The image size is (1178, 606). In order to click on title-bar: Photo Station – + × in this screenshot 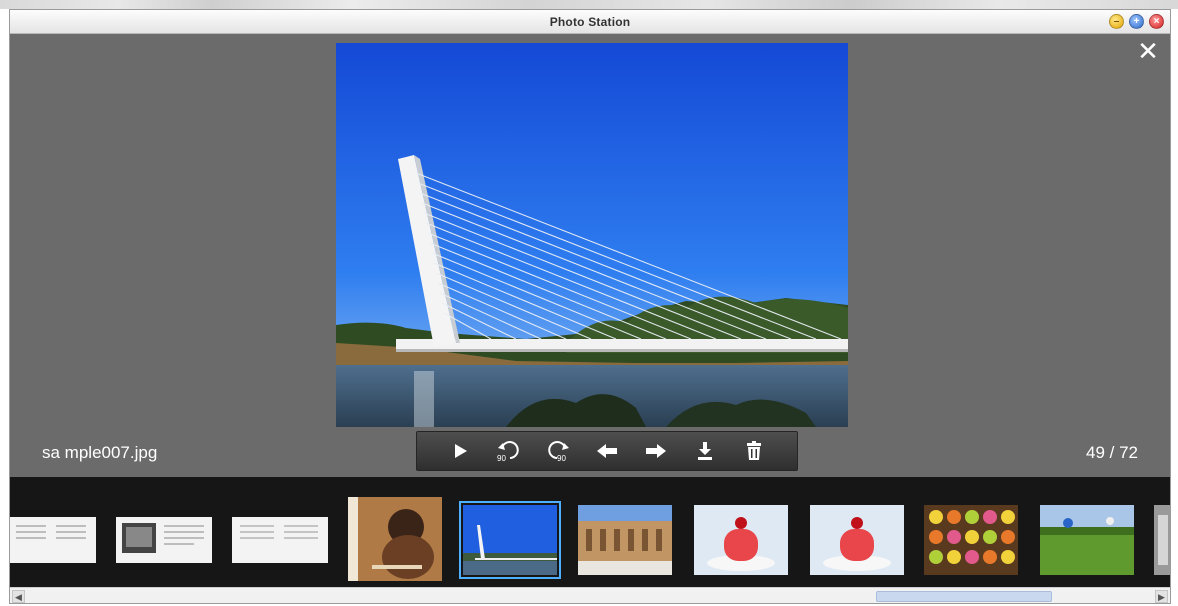, I will do `click(590, 22)`.